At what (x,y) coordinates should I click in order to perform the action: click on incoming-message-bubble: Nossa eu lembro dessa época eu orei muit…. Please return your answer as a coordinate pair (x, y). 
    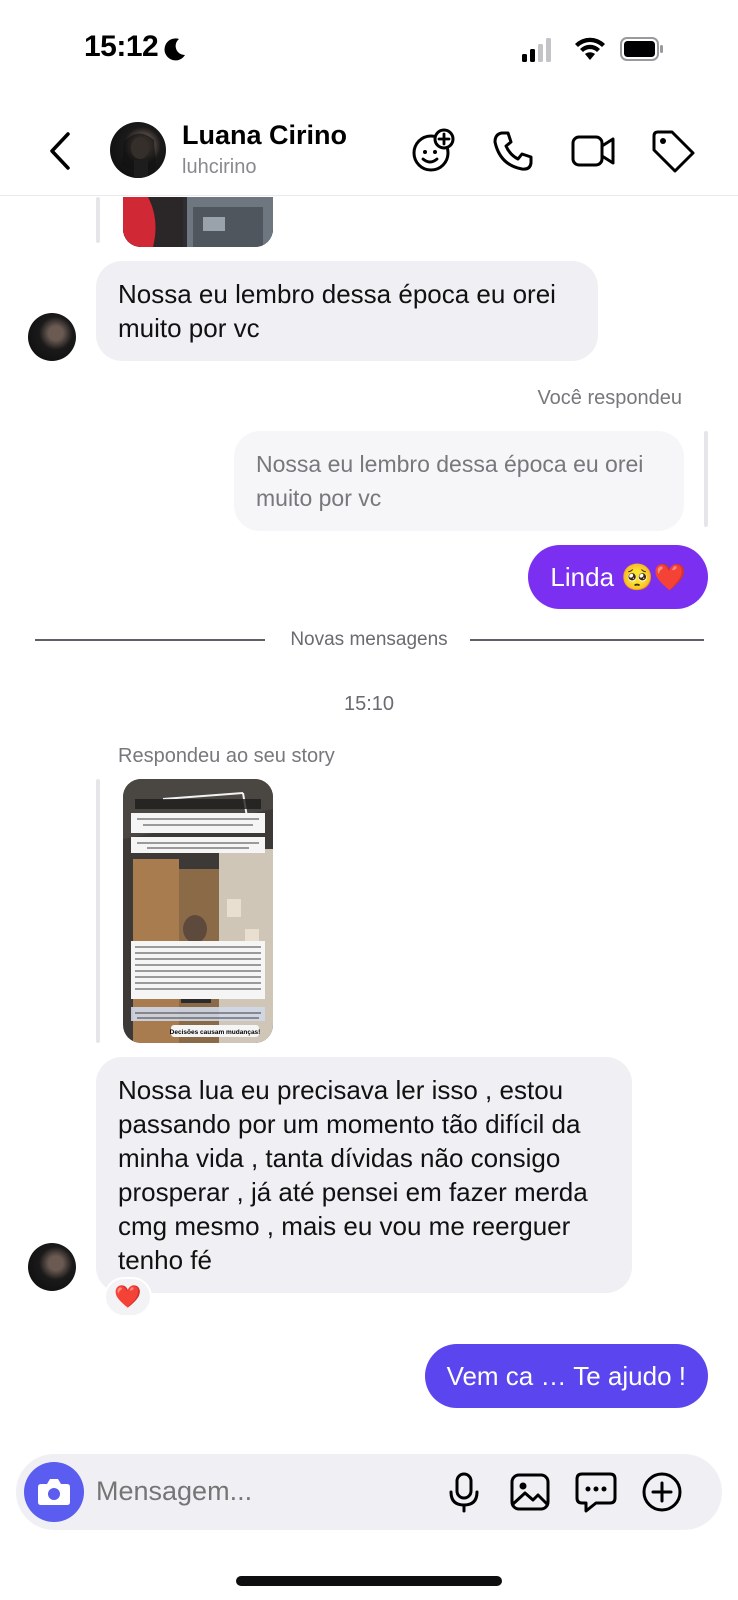
    Looking at the image, I should click on (347, 311).